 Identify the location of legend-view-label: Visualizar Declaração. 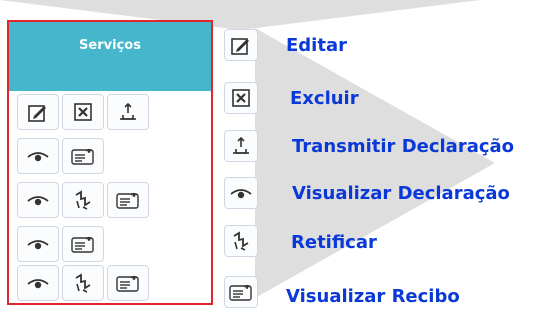
(401, 193).